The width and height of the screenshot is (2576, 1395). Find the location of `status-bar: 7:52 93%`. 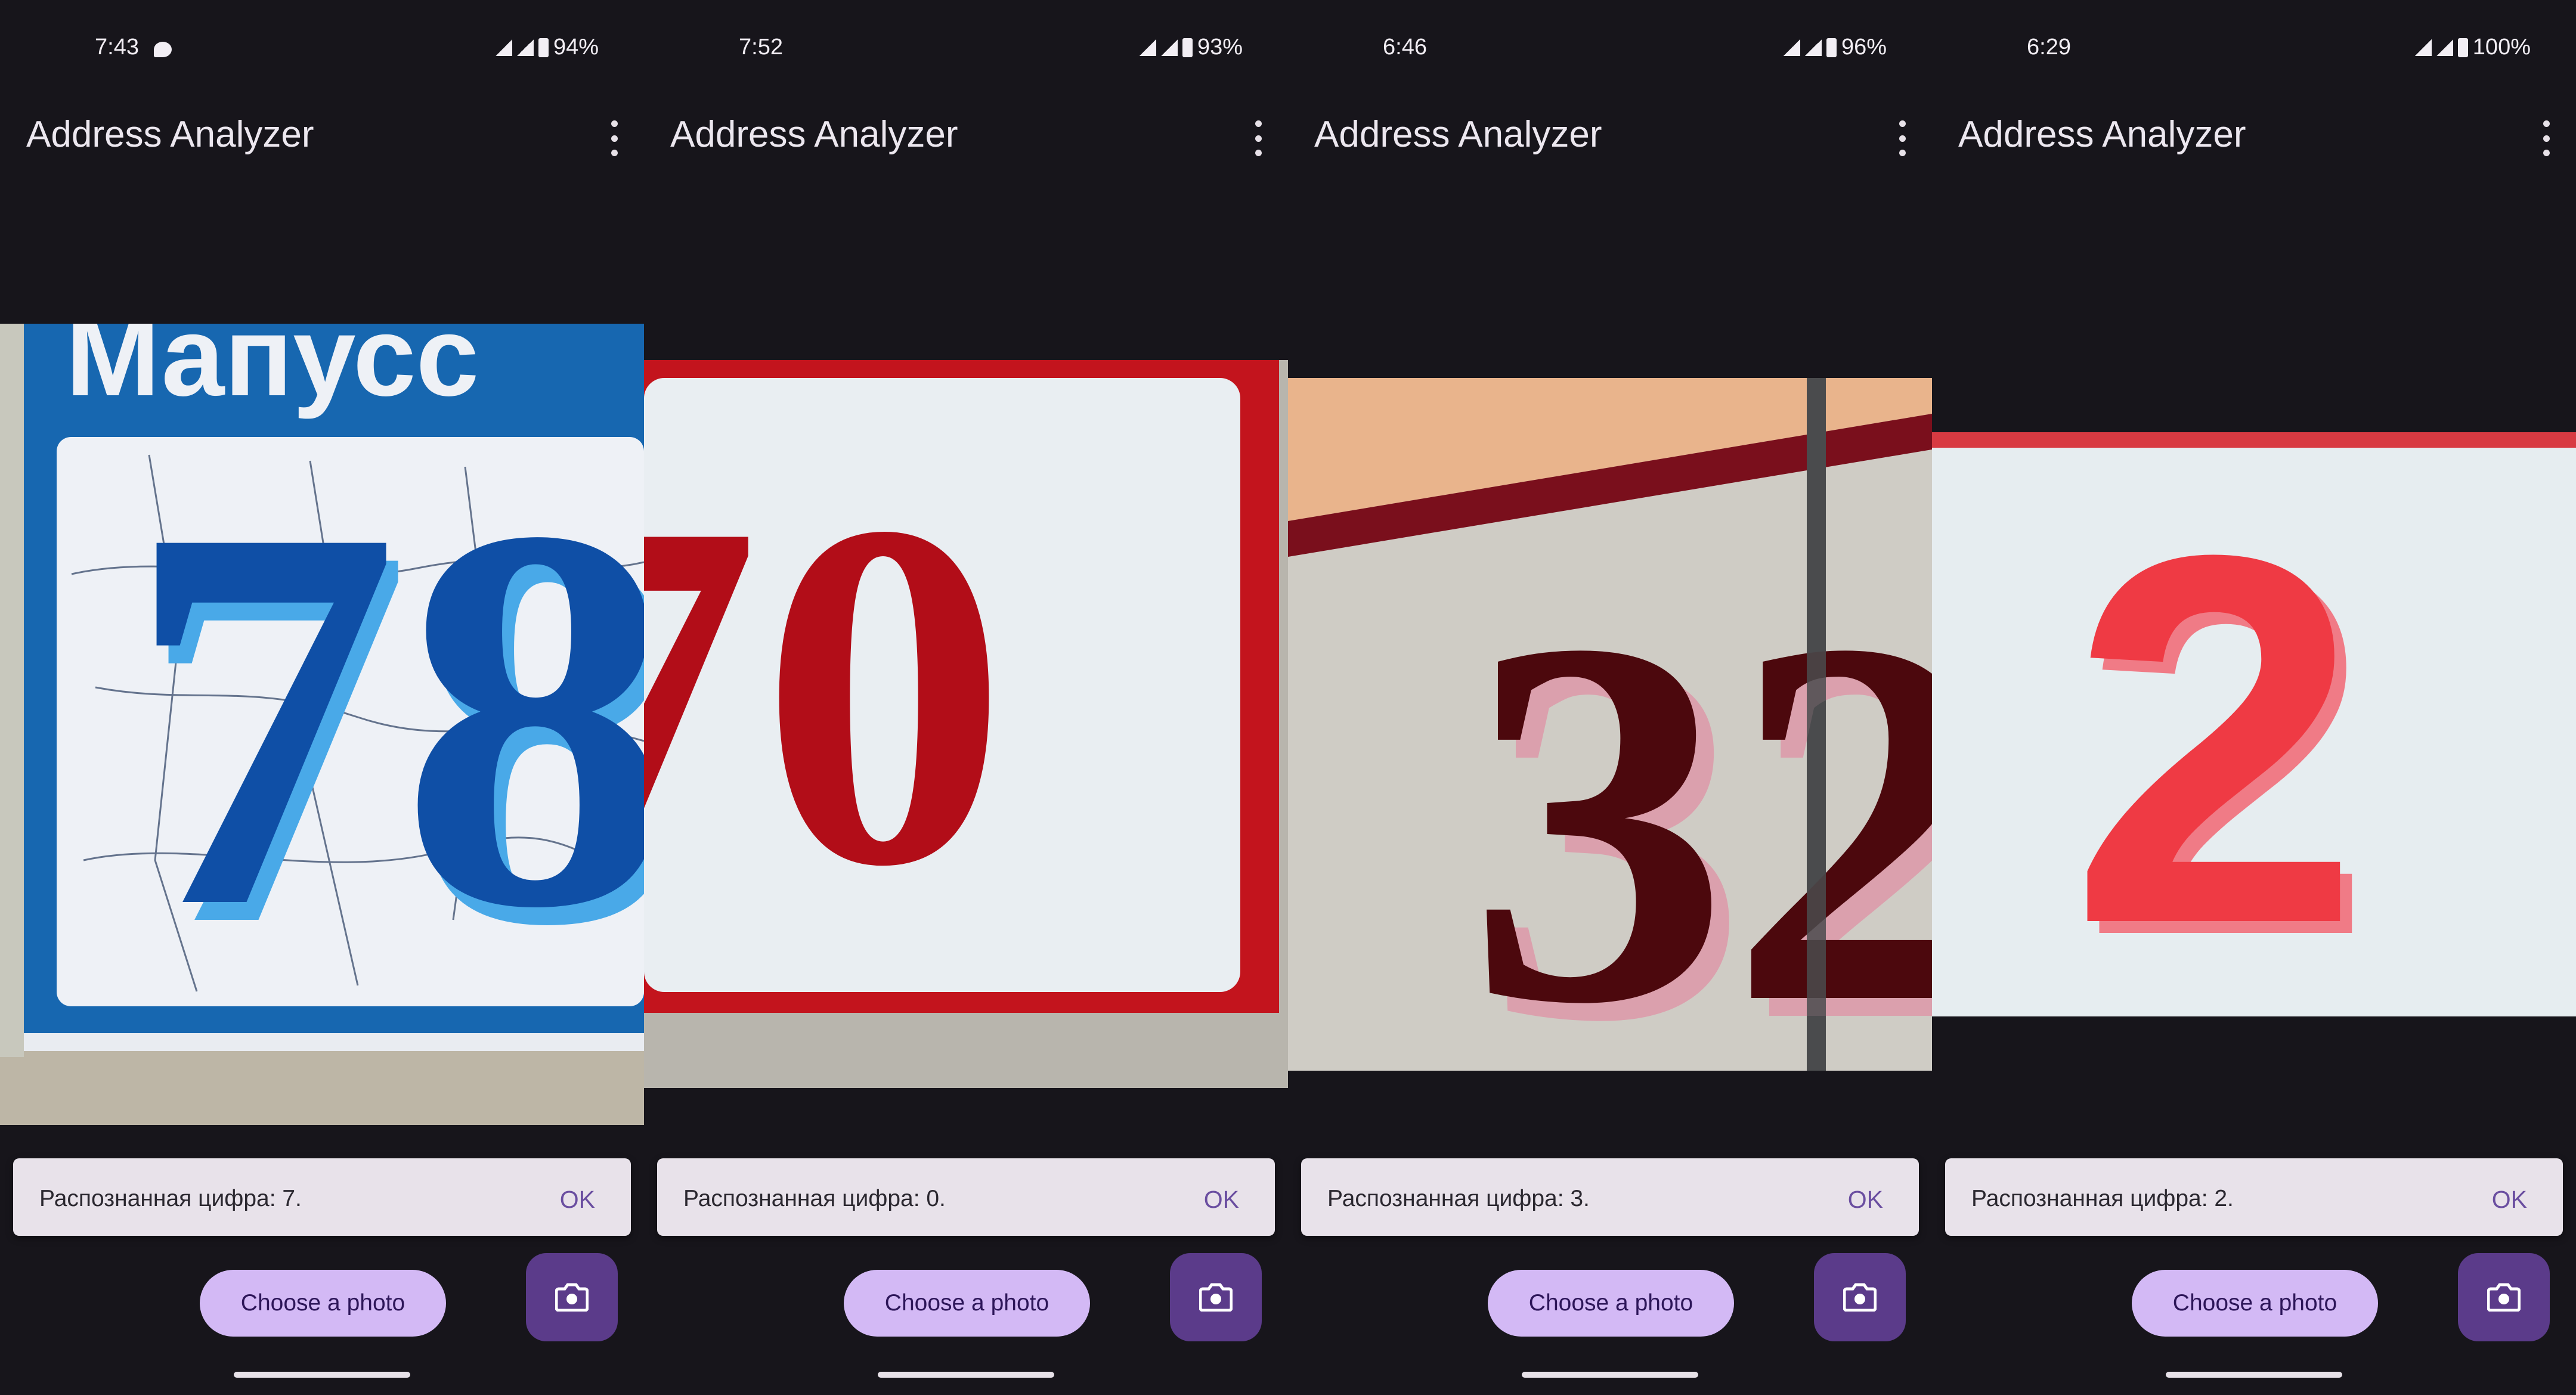

status-bar: 7:52 93% is located at coordinates (966, 49).